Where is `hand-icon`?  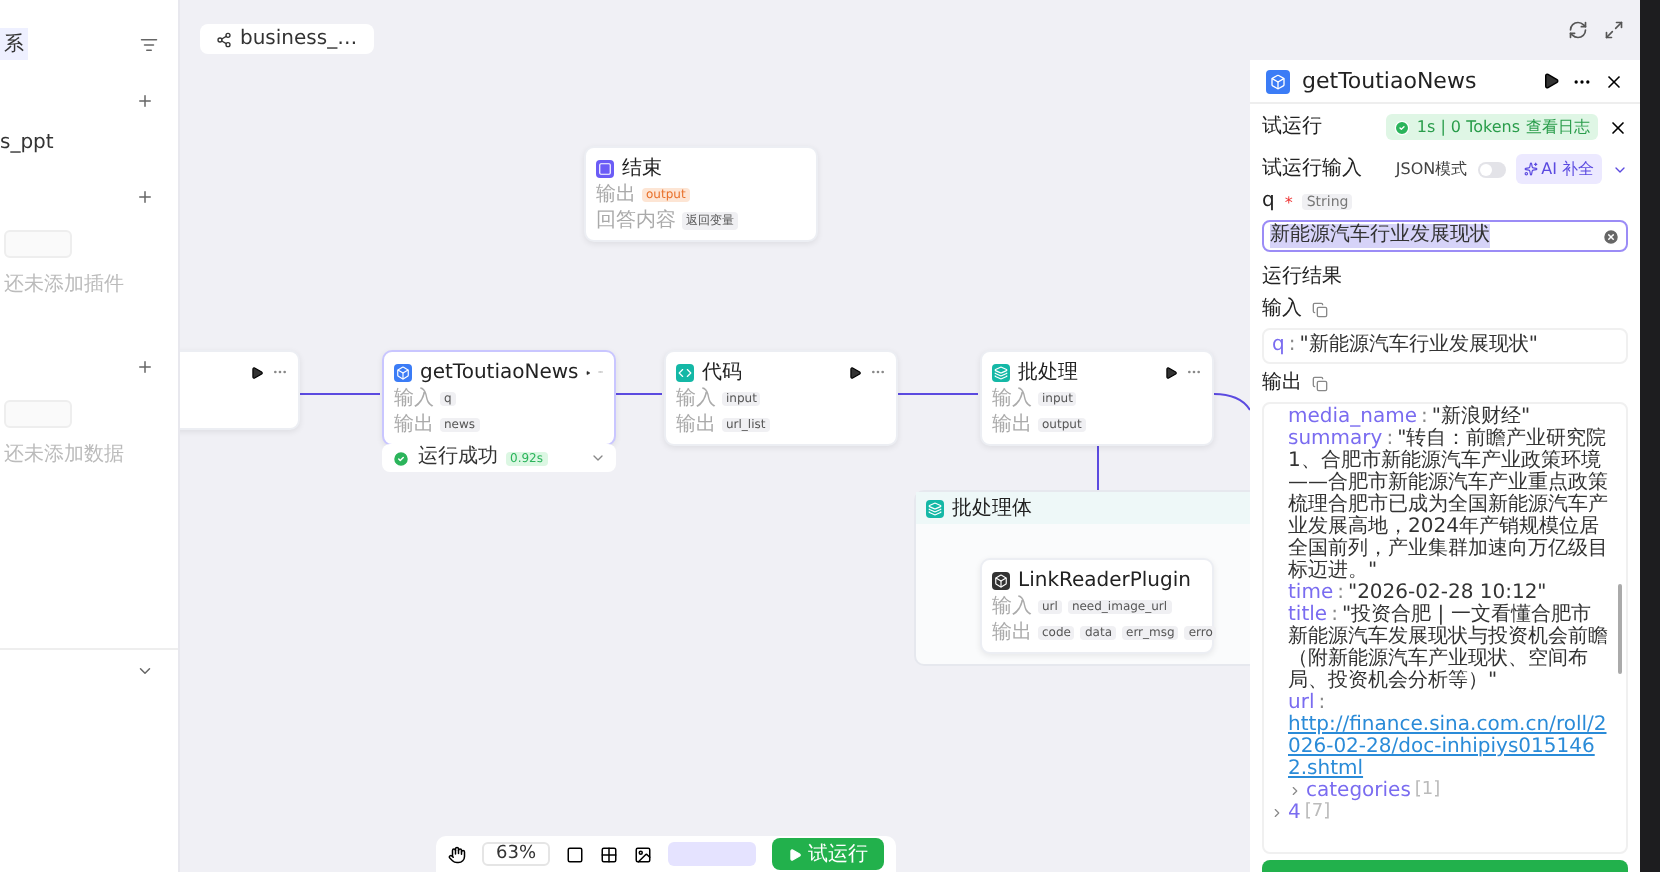 hand-icon is located at coordinates (457, 854).